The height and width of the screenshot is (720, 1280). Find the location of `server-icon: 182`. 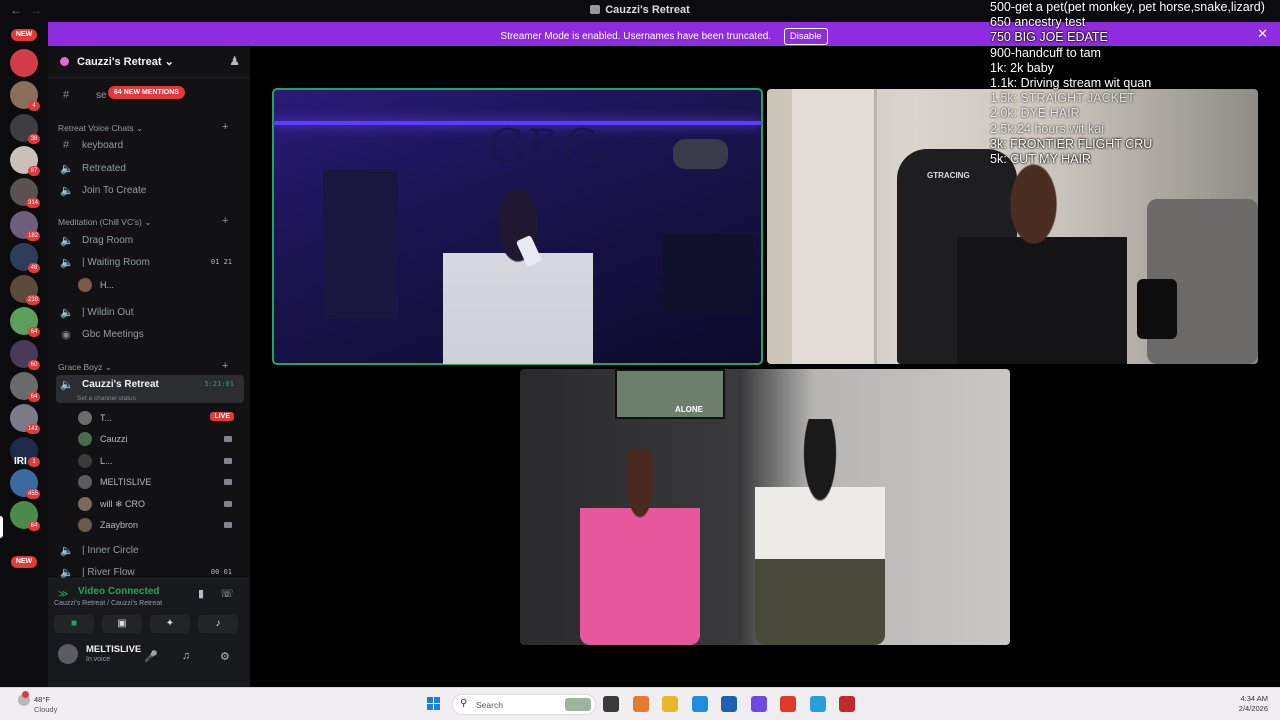

server-icon: 182 is located at coordinates (25, 225).